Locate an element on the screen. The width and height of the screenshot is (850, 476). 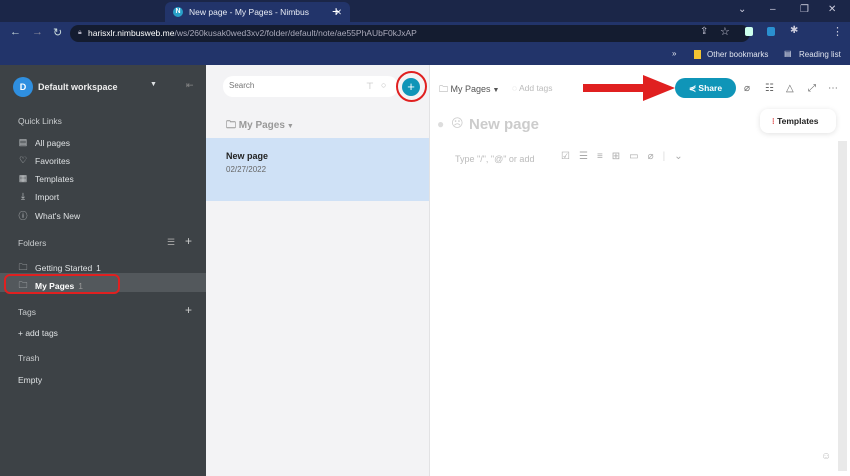
outline-icon: ☷ is located at coordinates (769, 88).